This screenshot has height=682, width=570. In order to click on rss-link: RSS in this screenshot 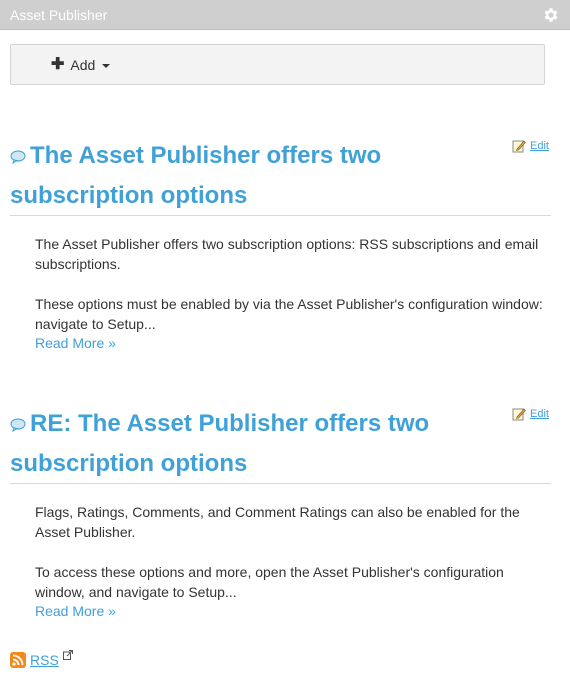, I will do `click(41, 659)`.